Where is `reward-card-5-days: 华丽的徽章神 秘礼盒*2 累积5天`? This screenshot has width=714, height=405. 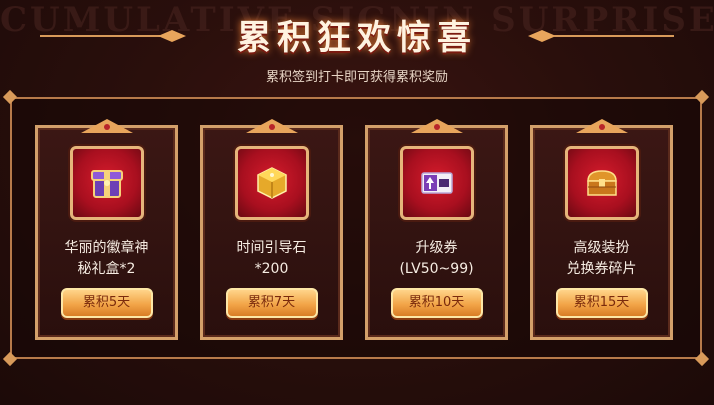 reward-card-5-days: 华丽的徽章神 秘礼盒*2 累积5天 is located at coordinates (106, 229).